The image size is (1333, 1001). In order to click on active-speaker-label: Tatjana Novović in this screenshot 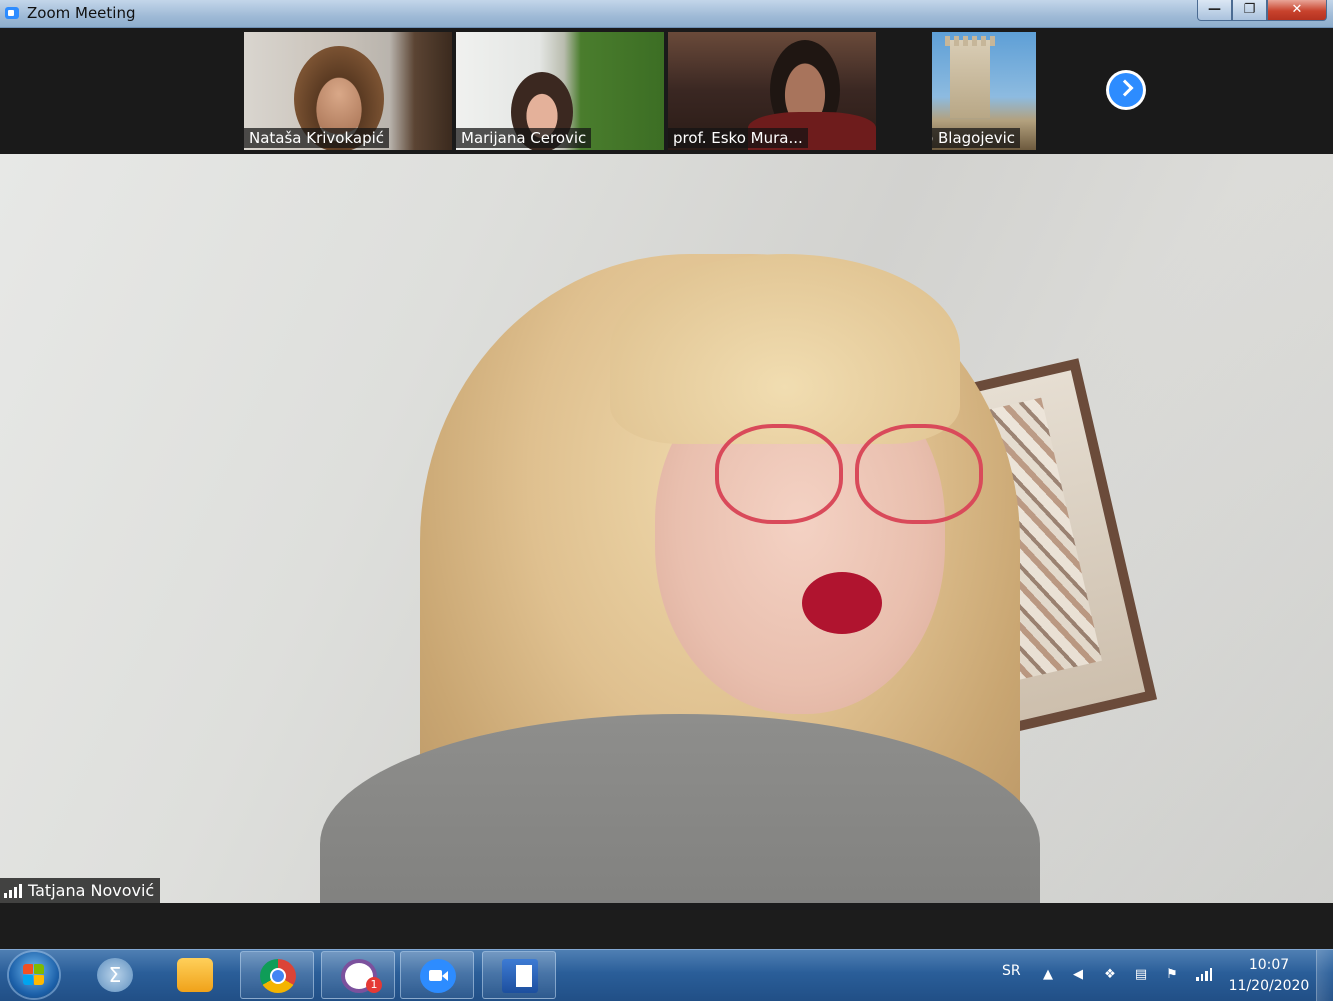, I will do `click(80, 890)`.